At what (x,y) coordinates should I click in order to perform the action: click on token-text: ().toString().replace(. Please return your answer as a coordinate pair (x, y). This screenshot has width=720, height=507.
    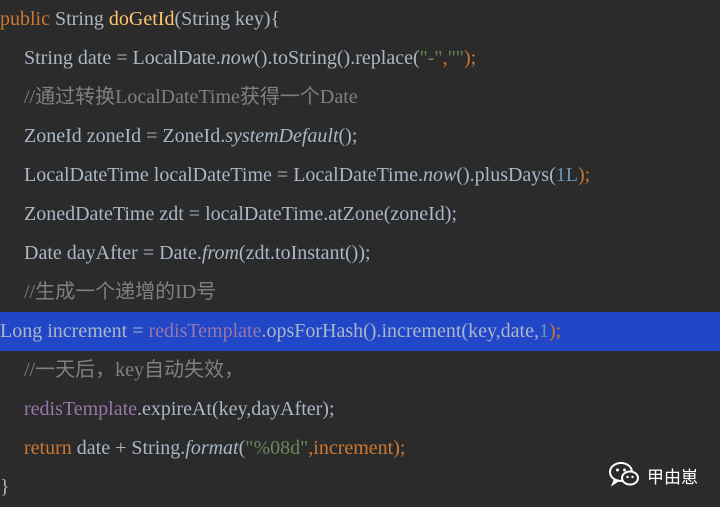
    Looking at the image, I should click on (337, 58).